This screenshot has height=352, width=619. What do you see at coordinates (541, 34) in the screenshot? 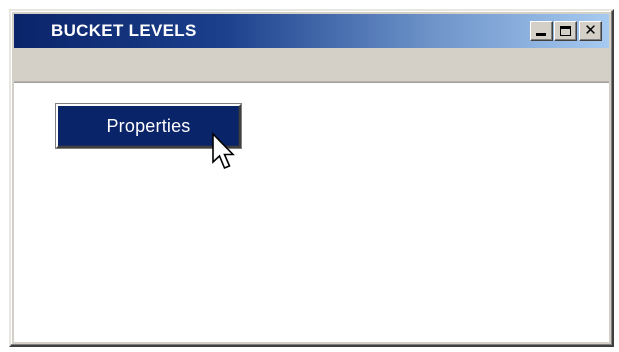
I see `minimize-icon` at bounding box center [541, 34].